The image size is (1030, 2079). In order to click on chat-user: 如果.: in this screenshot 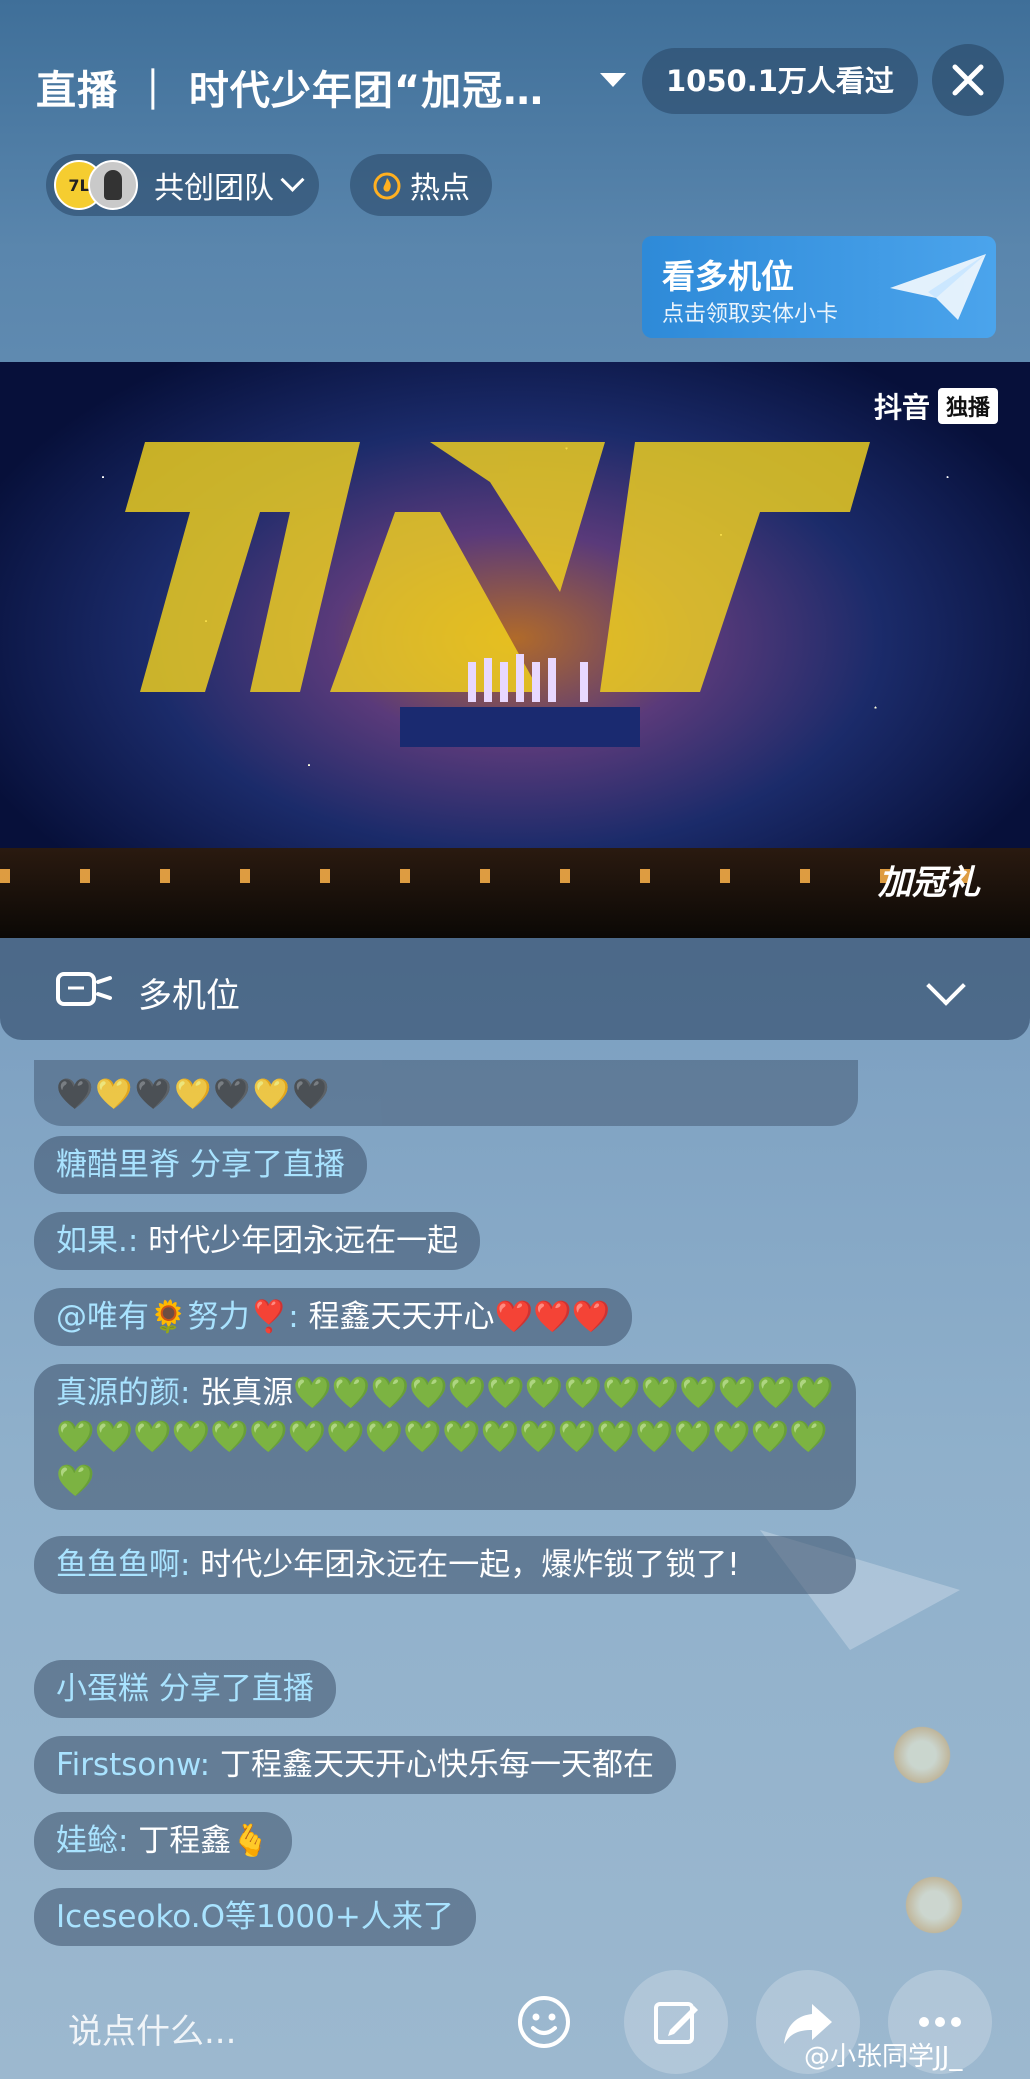, I will do `click(97, 1241)`.